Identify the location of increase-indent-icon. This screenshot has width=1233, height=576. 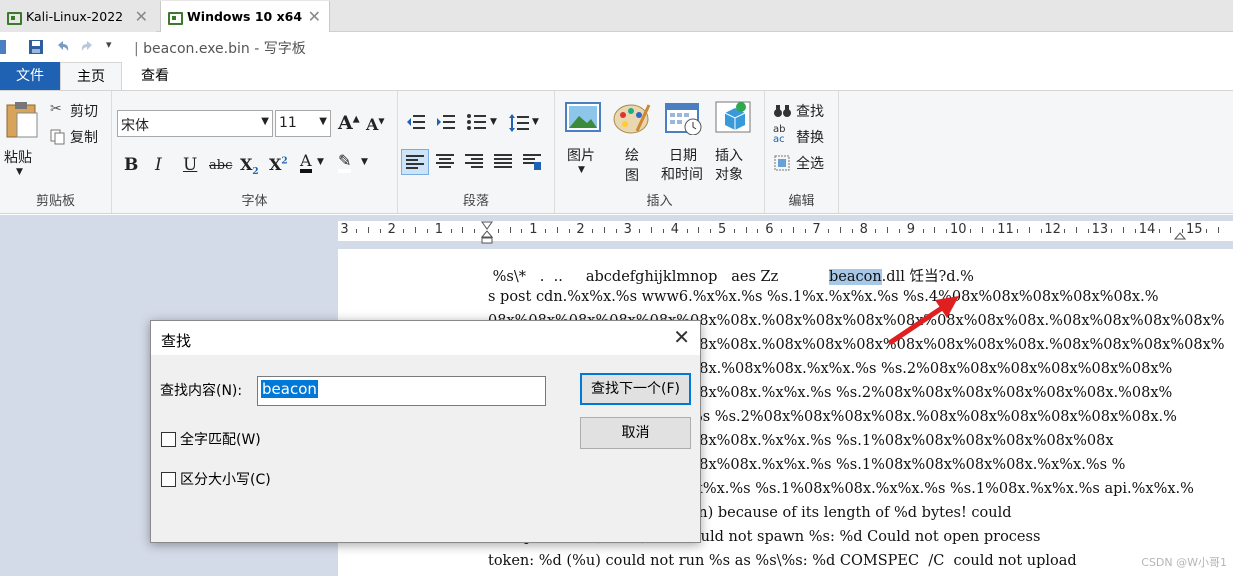
(446, 122).